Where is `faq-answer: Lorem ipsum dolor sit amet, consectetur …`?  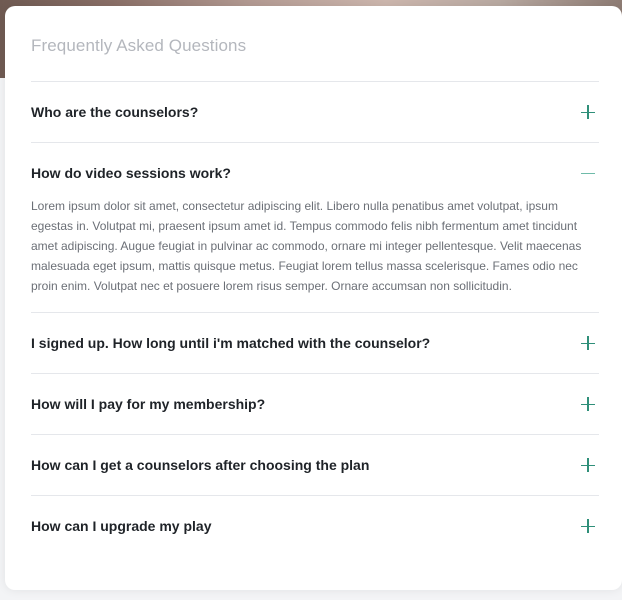
faq-answer: Lorem ipsum dolor sit amet, consectetur … is located at coordinates (306, 246).